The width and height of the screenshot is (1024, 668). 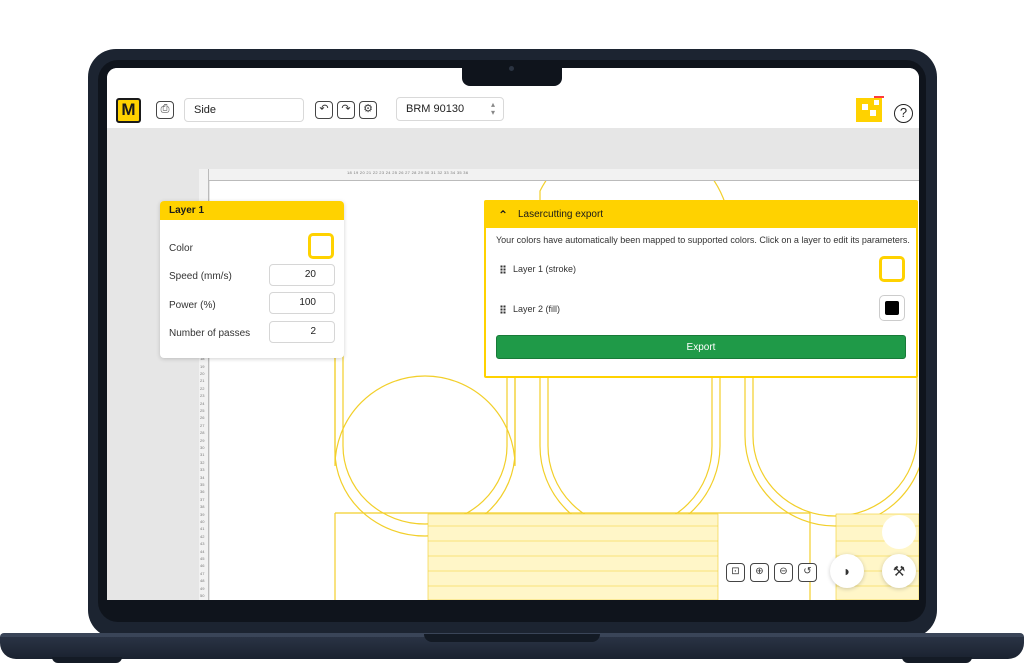 What do you see at coordinates (512, 73) in the screenshot?
I see `camera-notch` at bounding box center [512, 73].